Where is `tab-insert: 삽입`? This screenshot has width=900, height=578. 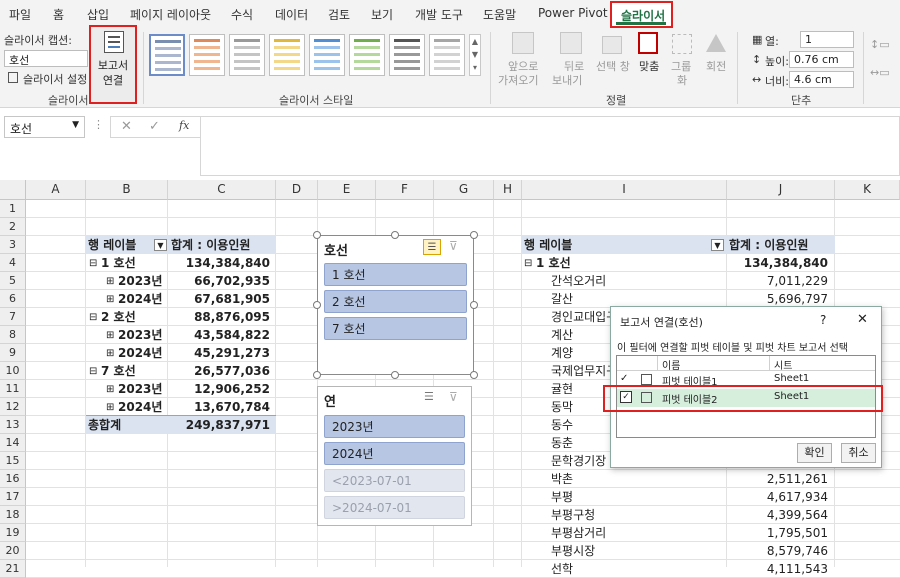
tab-insert: 삽입 is located at coordinates (98, 14).